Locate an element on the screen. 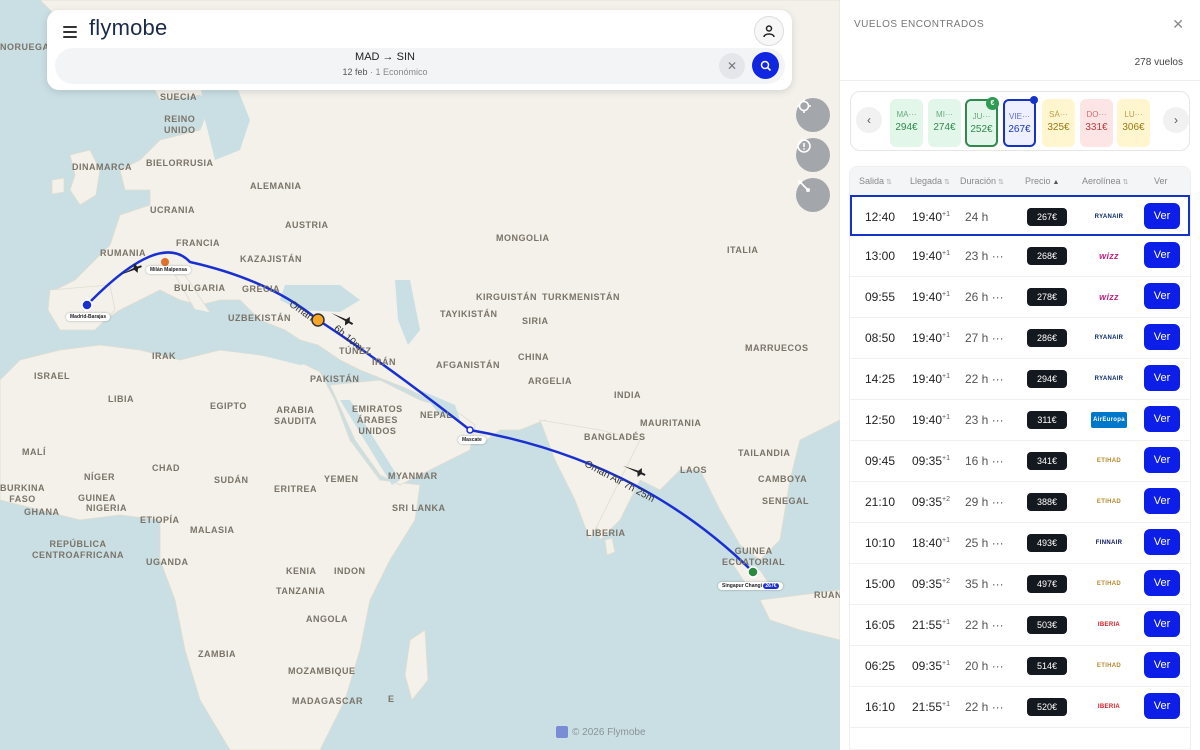 The height and width of the screenshot is (750, 1200). col-llegada-label: Llegada is located at coordinates (926, 181).